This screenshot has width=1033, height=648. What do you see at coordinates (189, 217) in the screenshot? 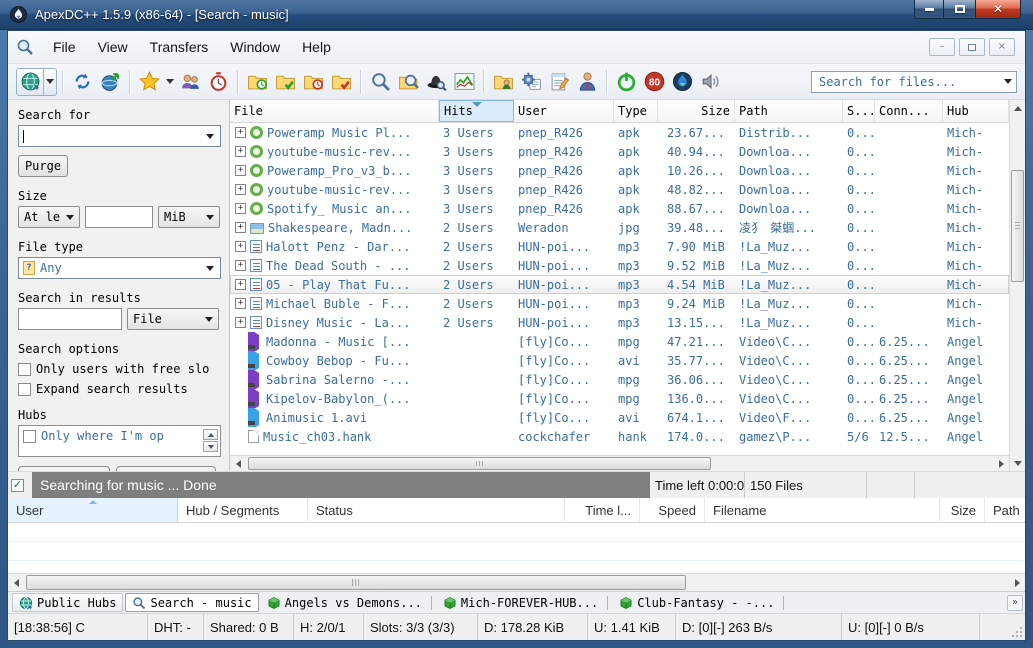
I see `size-unit-select: MiB` at bounding box center [189, 217].